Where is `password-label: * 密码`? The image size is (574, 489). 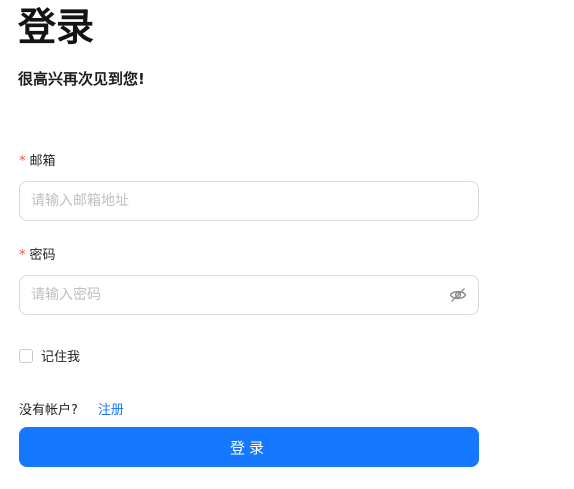 password-label: * 密码 is located at coordinates (37, 256).